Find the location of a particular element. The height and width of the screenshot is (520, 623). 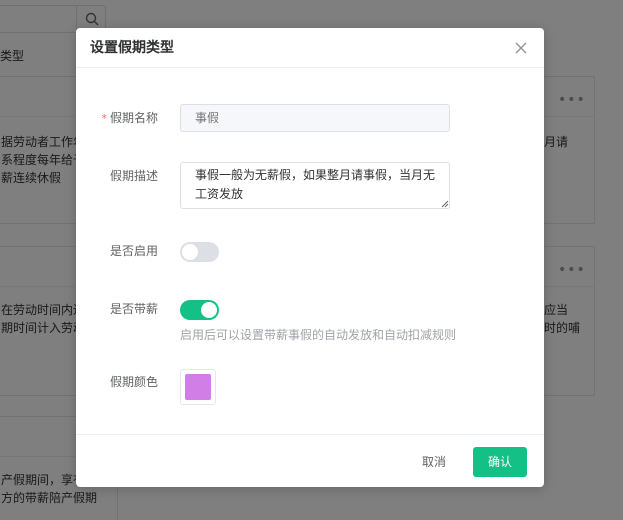

cancel-button: 取消 is located at coordinates (434, 462).